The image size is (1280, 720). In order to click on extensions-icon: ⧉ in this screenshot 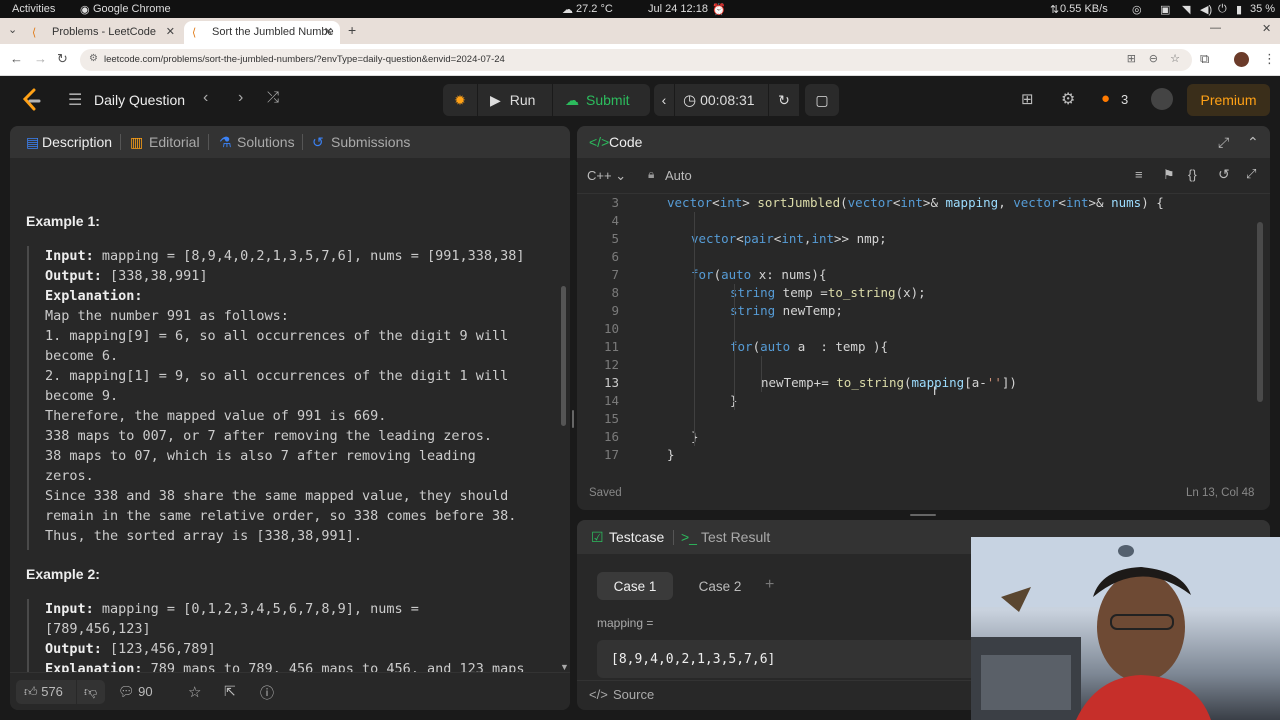, I will do `click(1204, 59)`.